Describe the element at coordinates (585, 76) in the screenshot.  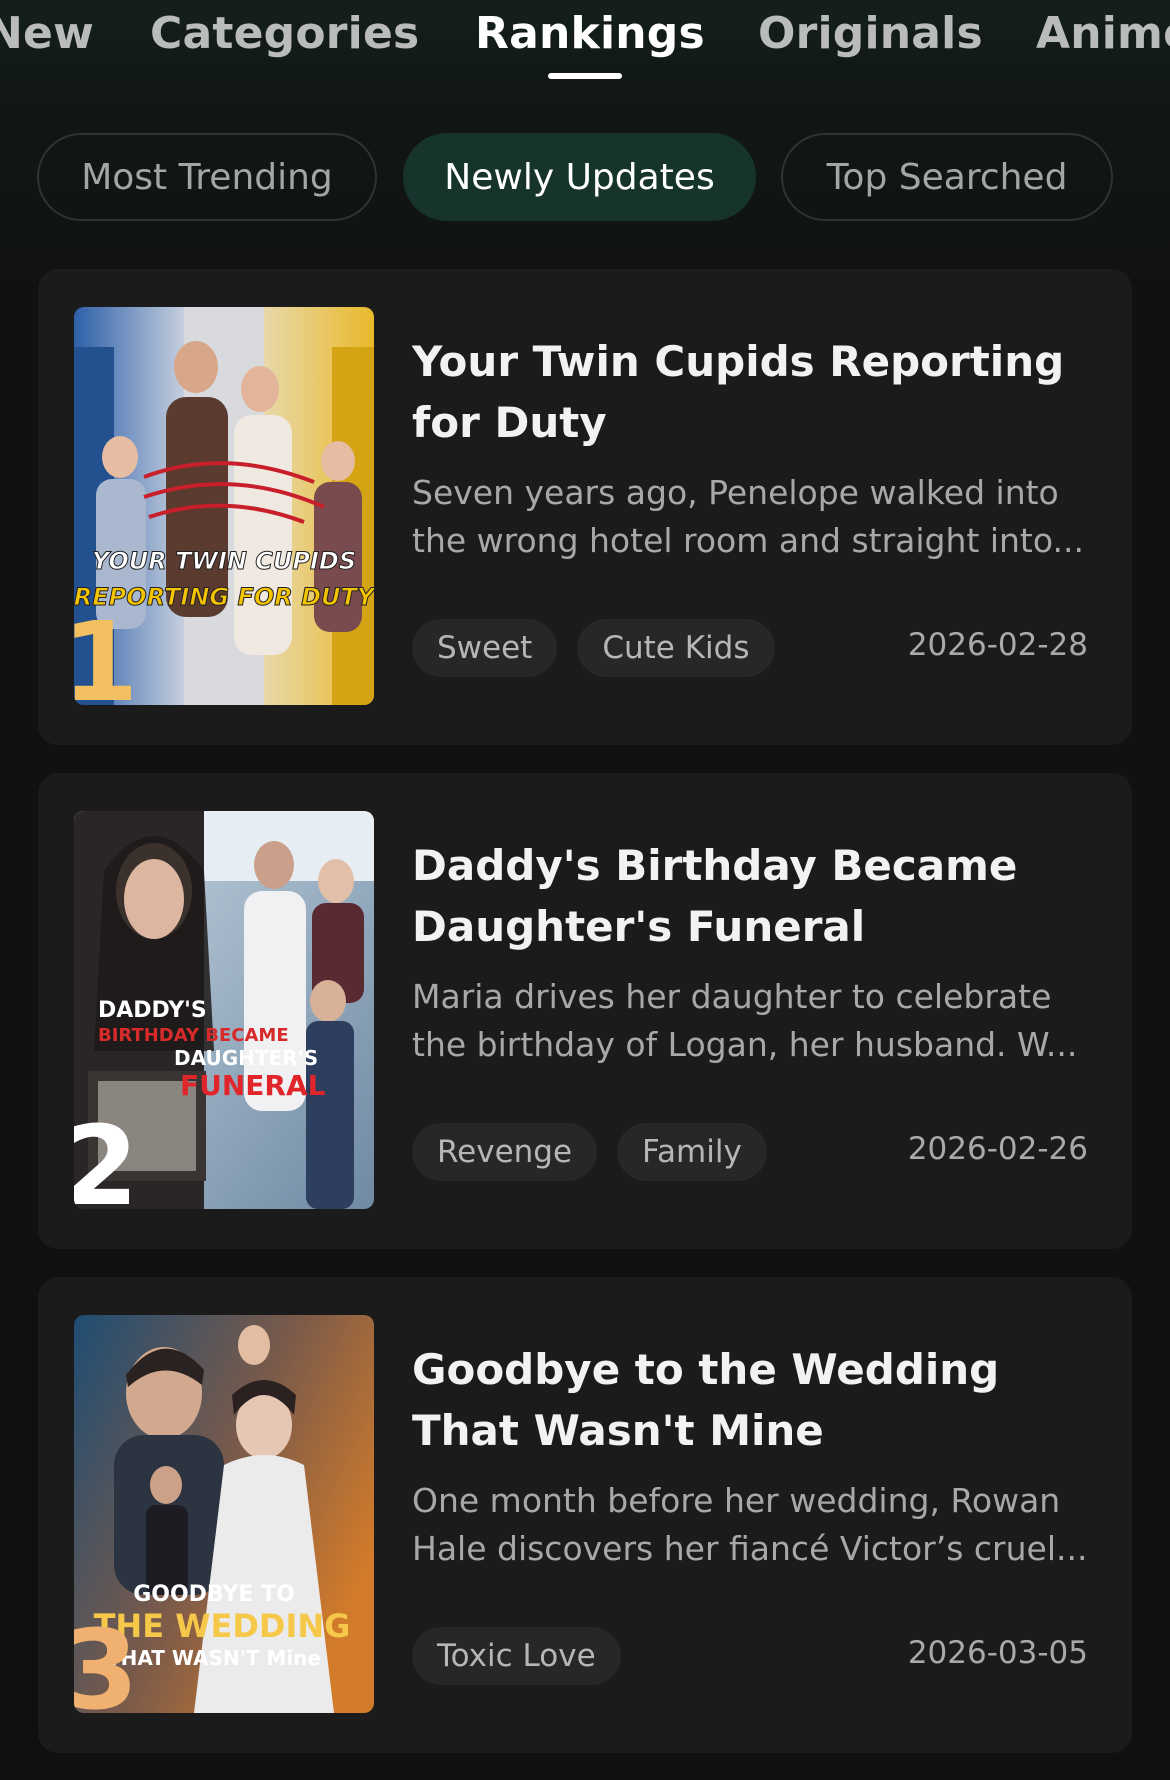
I see `active-tab-indicator` at that location.